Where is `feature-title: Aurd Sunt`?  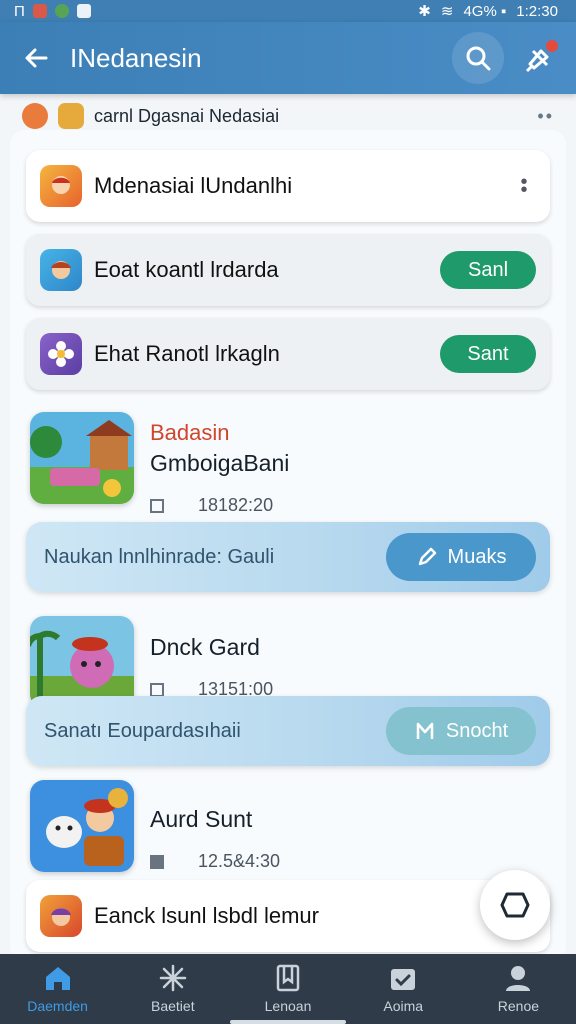
feature-title: Aurd Sunt is located at coordinates (201, 819).